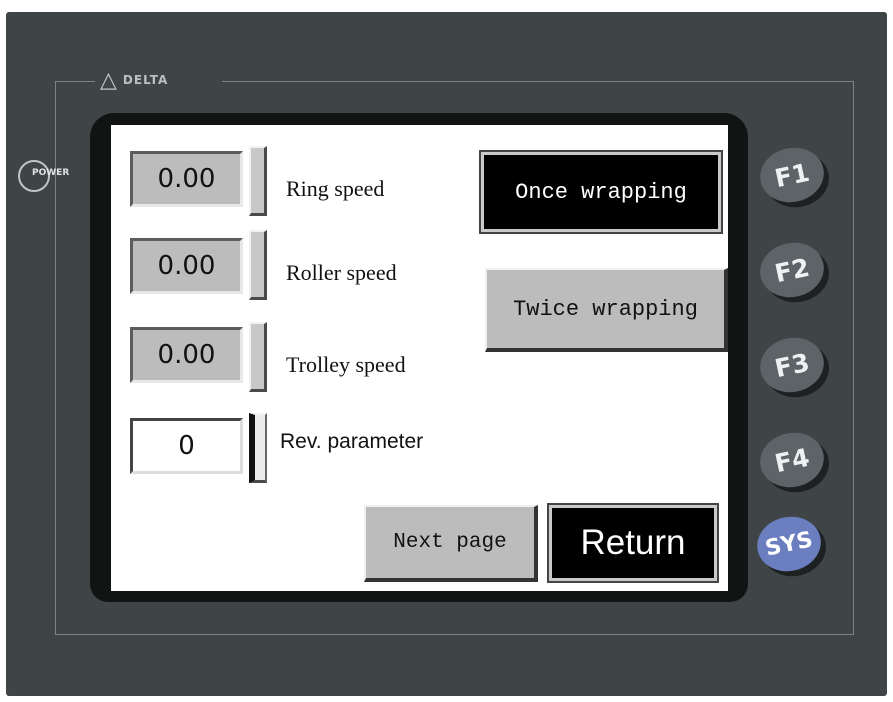 Image resolution: width=893 pixels, height=702 pixels. Describe the element at coordinates (51, 173) in the screenshot. I see `power-label: POWER` at that location.